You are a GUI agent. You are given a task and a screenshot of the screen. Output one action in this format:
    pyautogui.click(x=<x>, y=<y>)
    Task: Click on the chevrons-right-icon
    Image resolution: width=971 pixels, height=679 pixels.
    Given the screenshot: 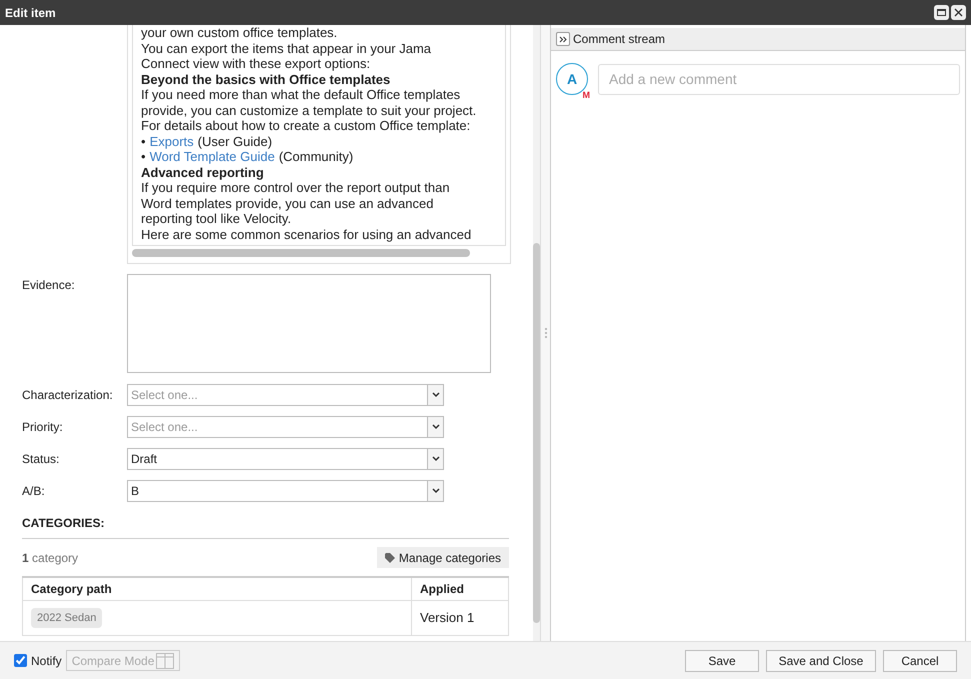 What is the action you would take?
    pyautogui.click(x=563, y=39)
    